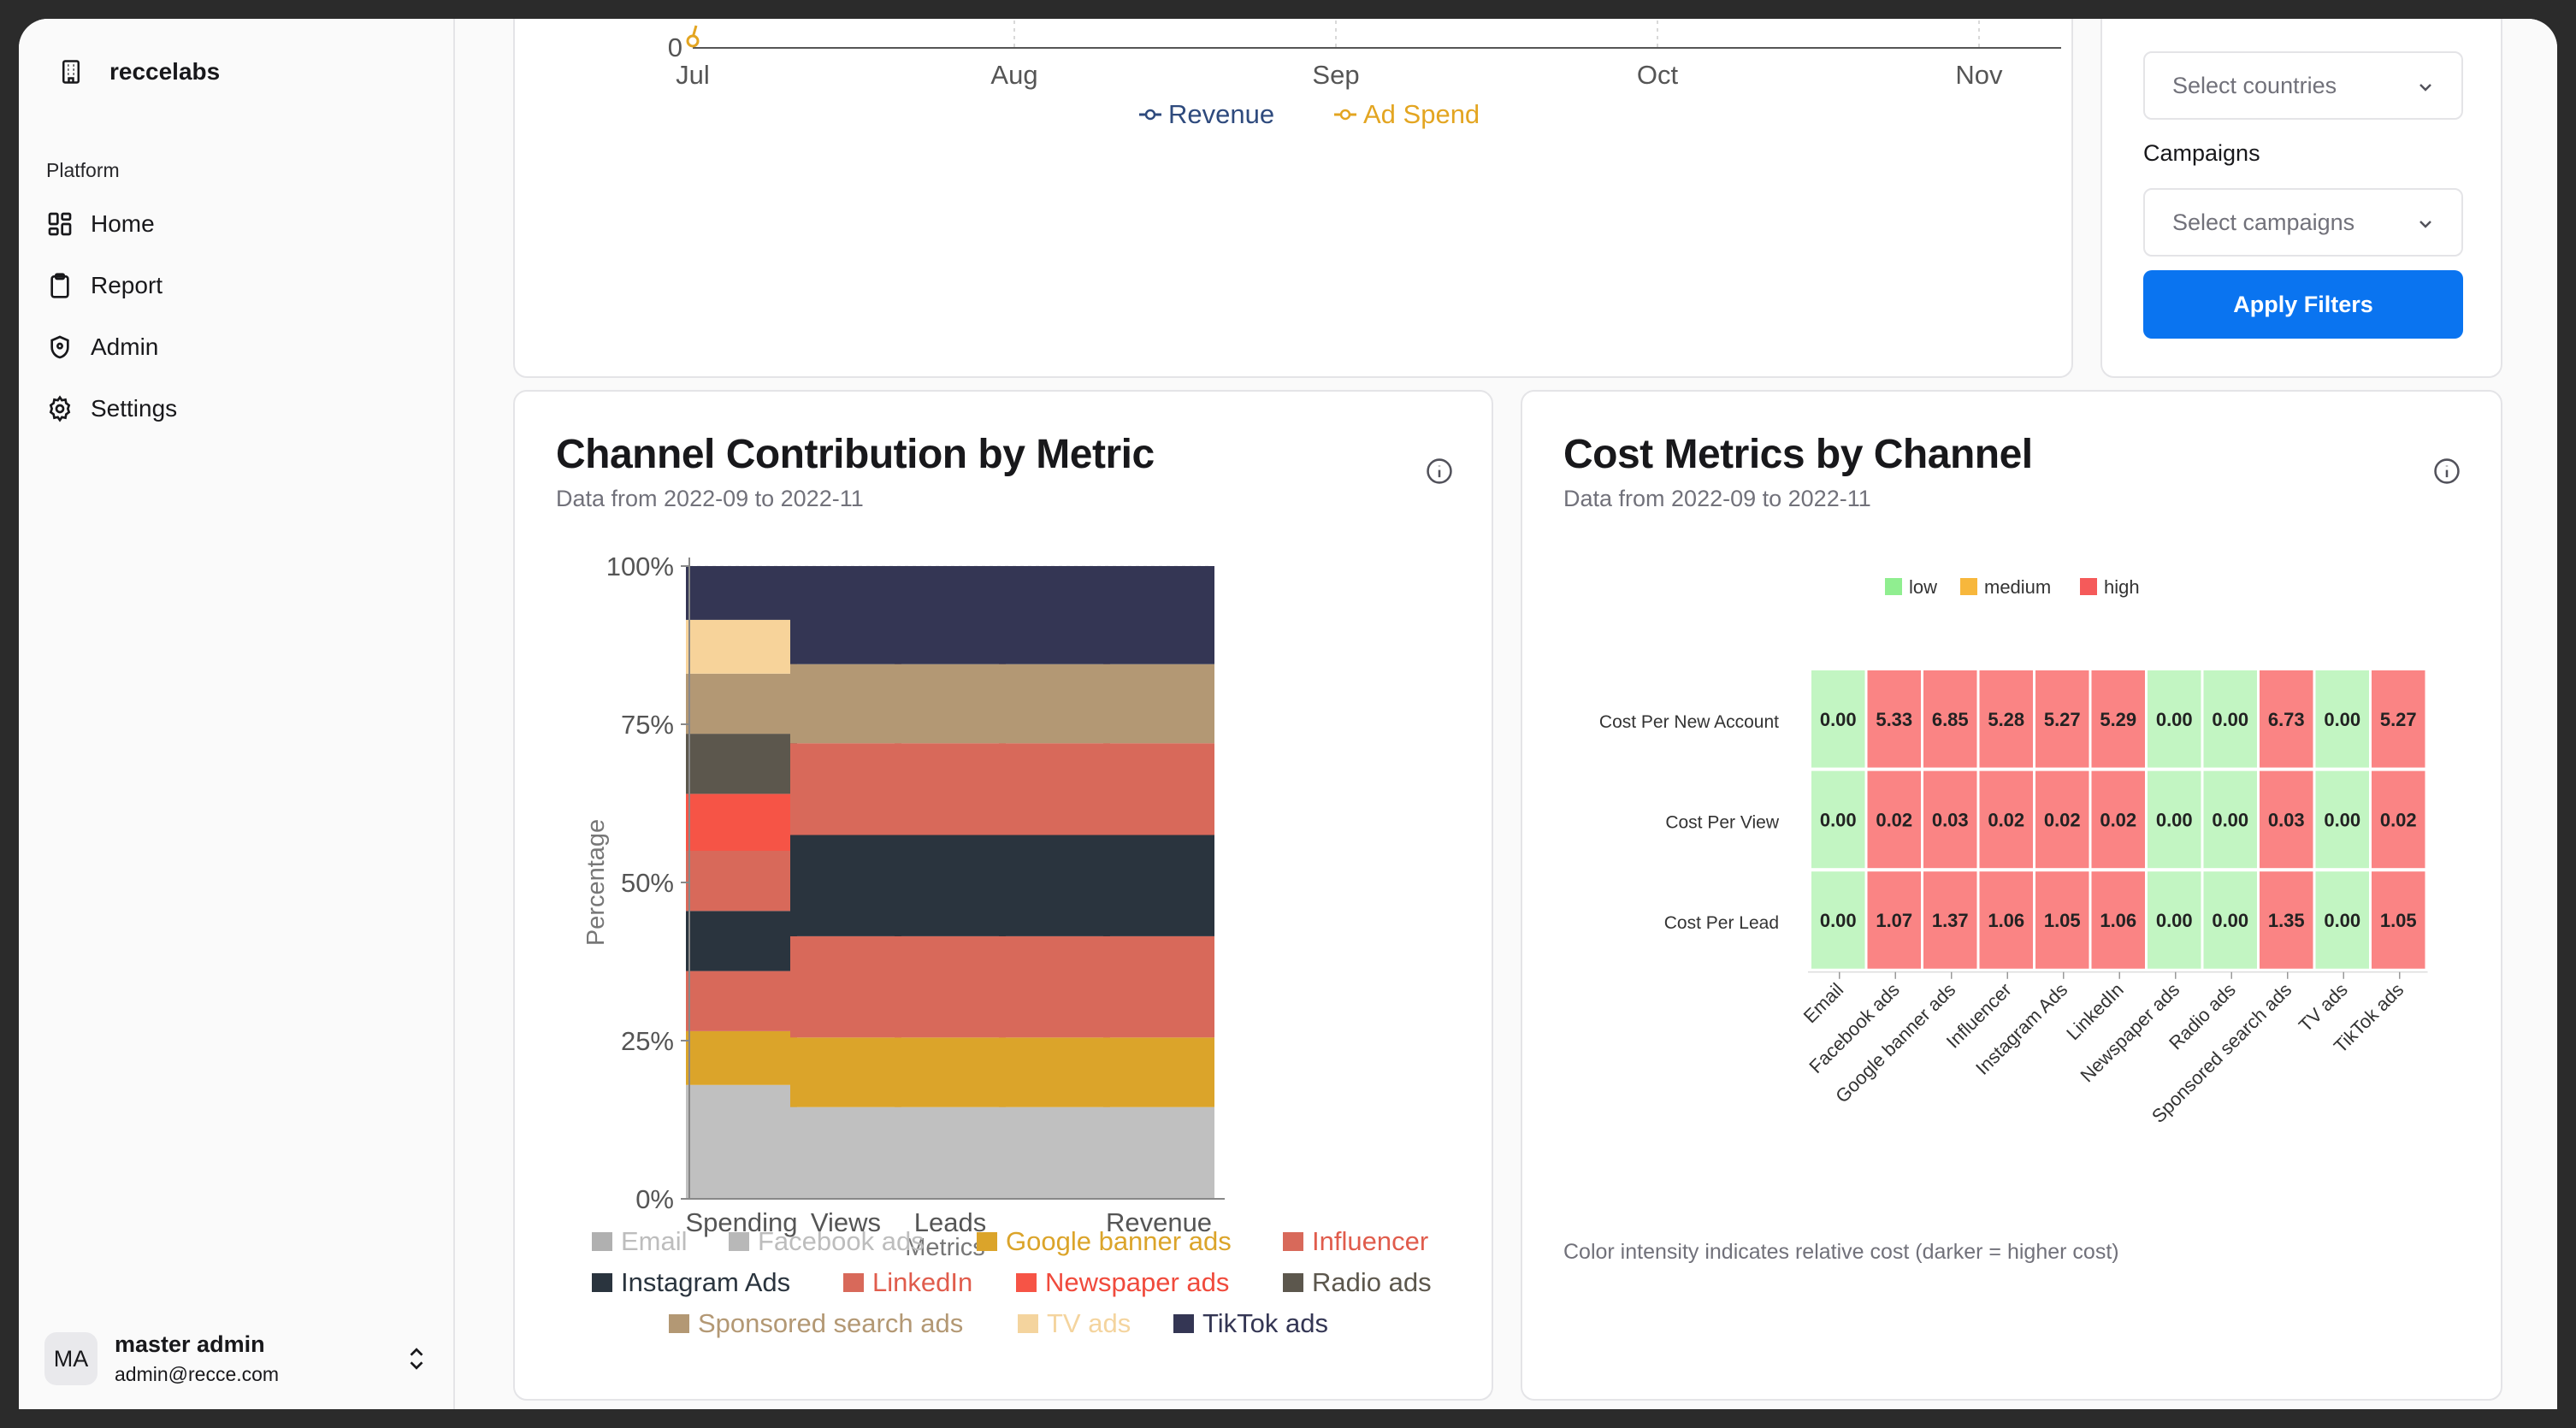  Describe the element at coordinates (70, 1358) in the screenshot. I see `avatar: MA` at that location.